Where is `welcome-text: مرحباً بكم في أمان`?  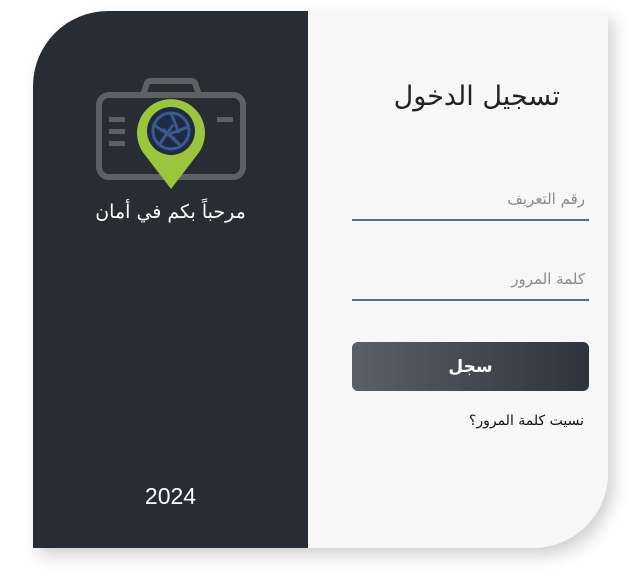
welcome-text: مرحباً بكم في أمان is located at coordinates (170, 212).